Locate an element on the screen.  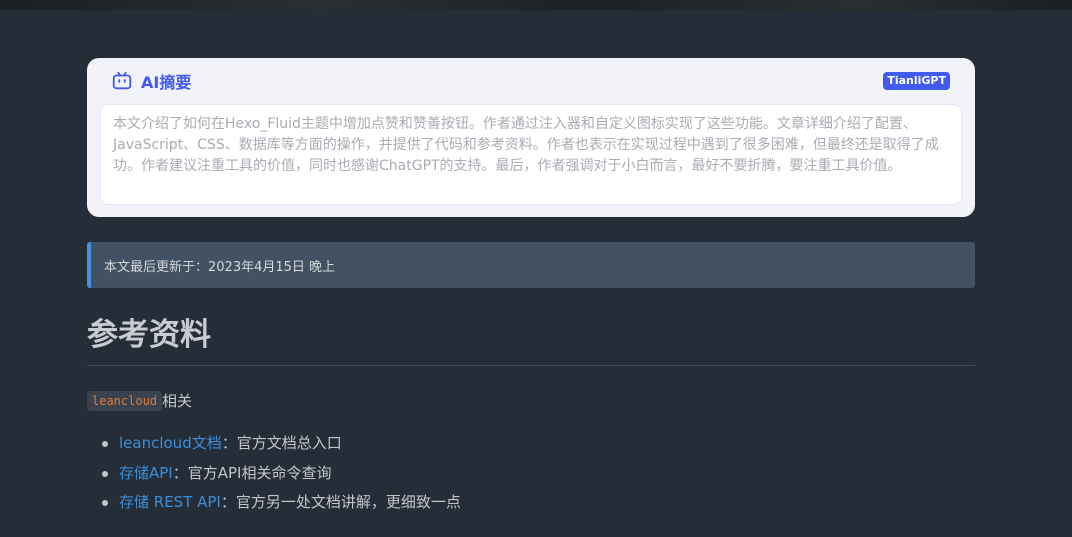
last-updated-note: 本文最后更新于：2023年4月15日 晚上 is located at coordinates (531, 265).